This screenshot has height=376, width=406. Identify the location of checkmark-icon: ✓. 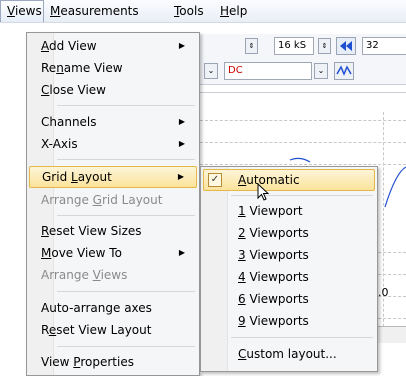
(215, 180).